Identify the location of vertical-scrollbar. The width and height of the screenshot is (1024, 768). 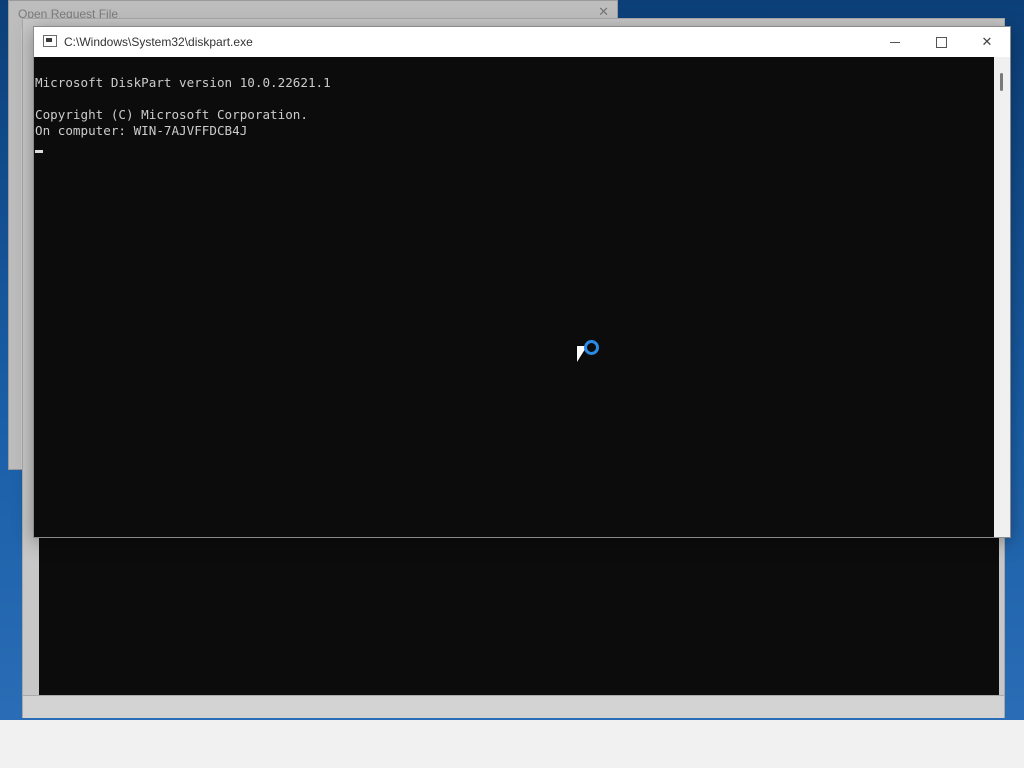
(1002, 297).